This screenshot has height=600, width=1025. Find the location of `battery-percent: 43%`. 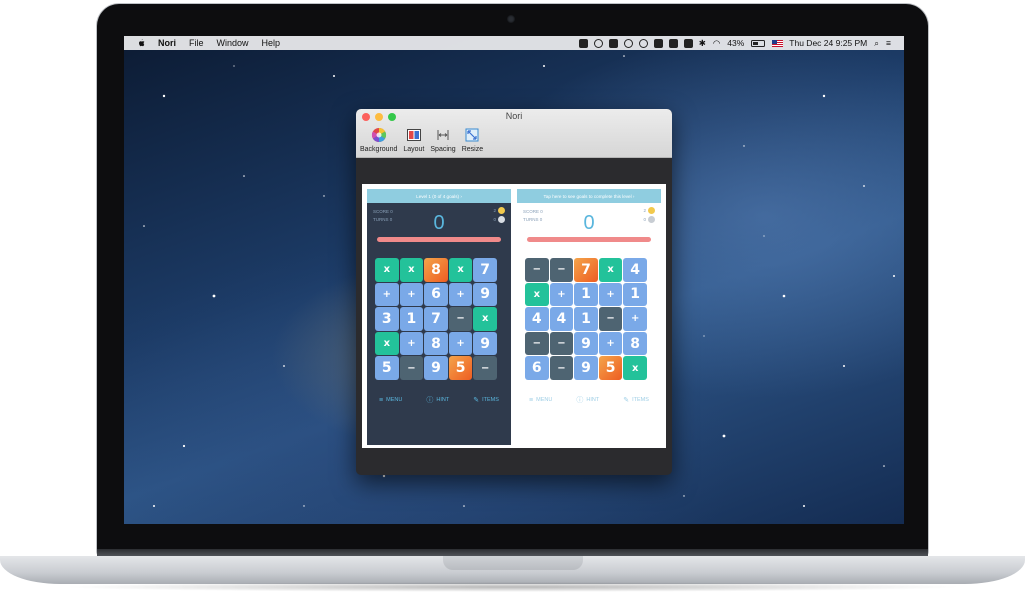

battery-percent: 43% is located at coordinates (735, 43).